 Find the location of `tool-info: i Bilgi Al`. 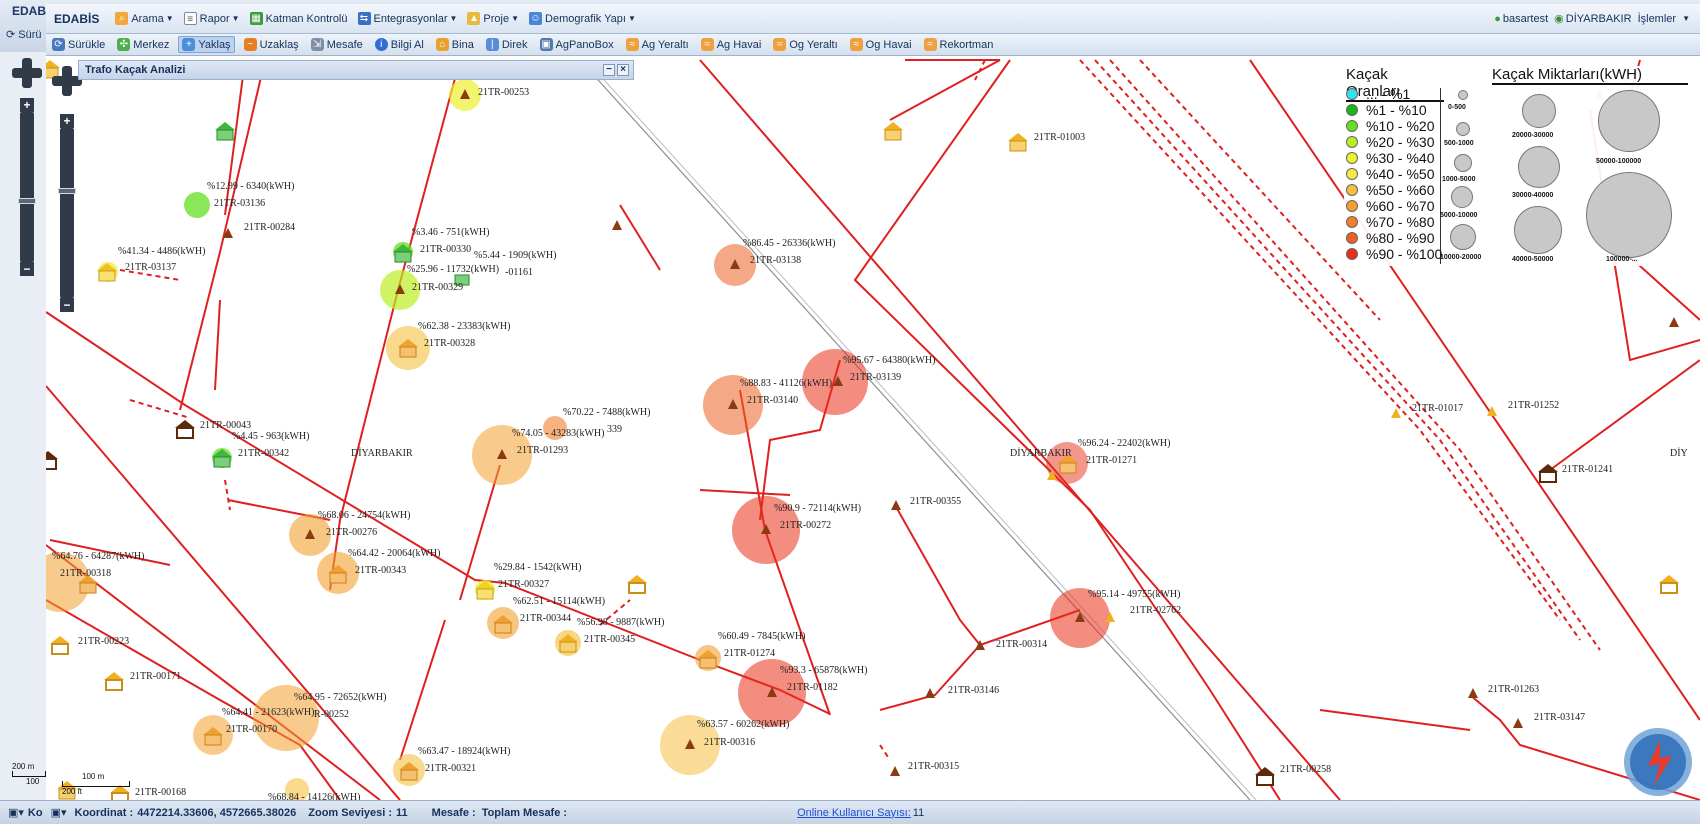

tool-info: i Bilgi Al is located at coordinates (399, 44).